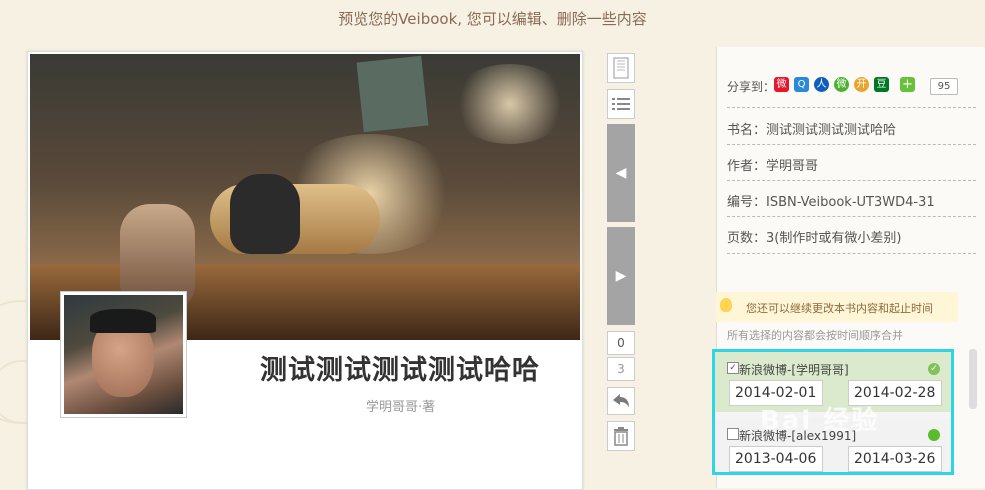  I want to click on next-page-button: ▶, so click(621, 276).